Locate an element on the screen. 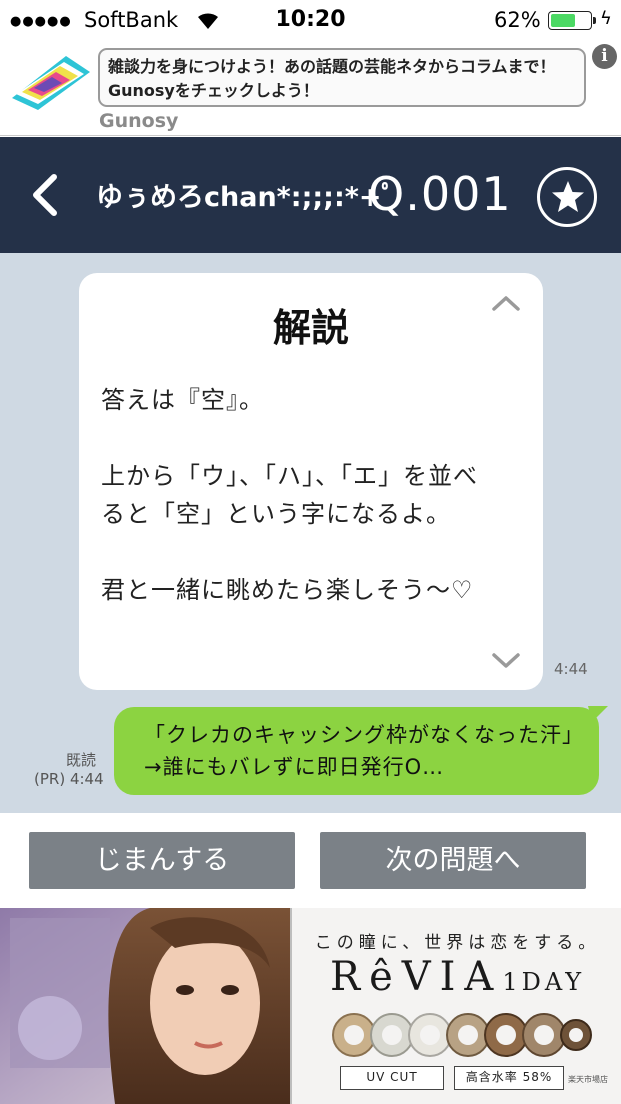 The height and width of the screenshot is (1104, 621). pr-timestamp: (PR) 4:44 is located at coordinates (69, 779).